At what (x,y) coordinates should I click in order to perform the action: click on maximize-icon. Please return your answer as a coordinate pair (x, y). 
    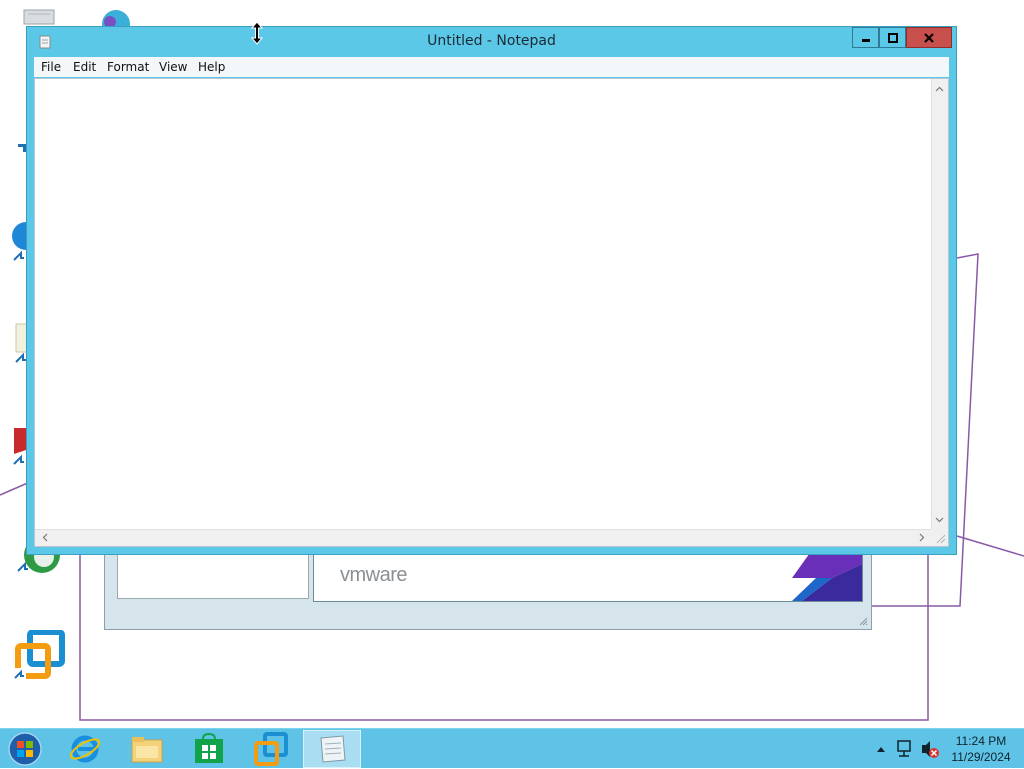
    Looking at the image, I should click on (892, 37).